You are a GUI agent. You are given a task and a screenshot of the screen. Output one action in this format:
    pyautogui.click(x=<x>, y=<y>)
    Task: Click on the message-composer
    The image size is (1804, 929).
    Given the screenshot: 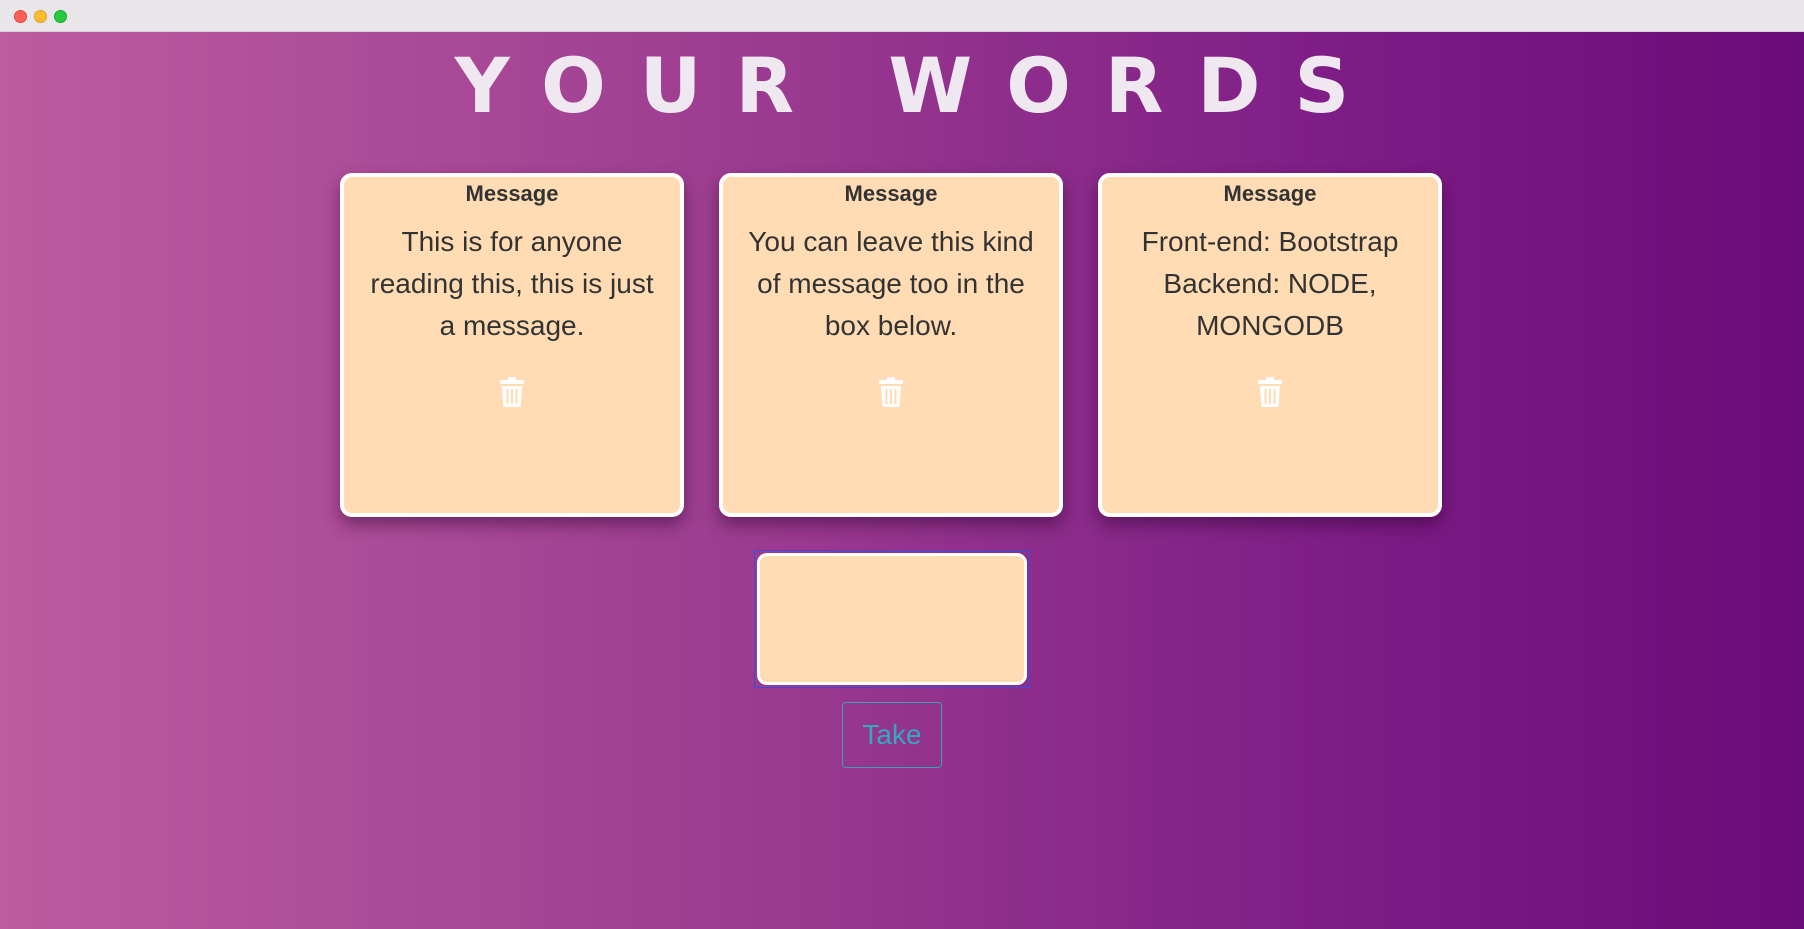 What is the action you would take?
    pyautogui.click(x=892, y=619)
    